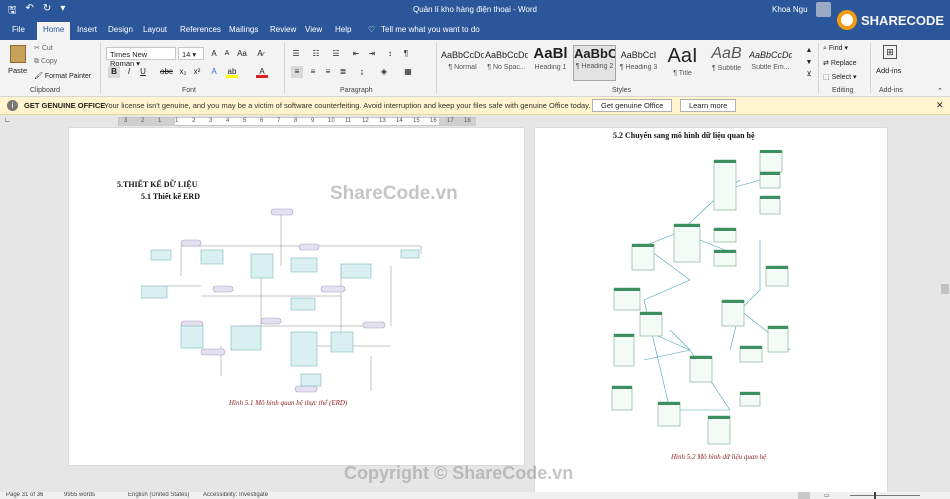  I want to click on text-effects-icon: A, so click(214, 72).